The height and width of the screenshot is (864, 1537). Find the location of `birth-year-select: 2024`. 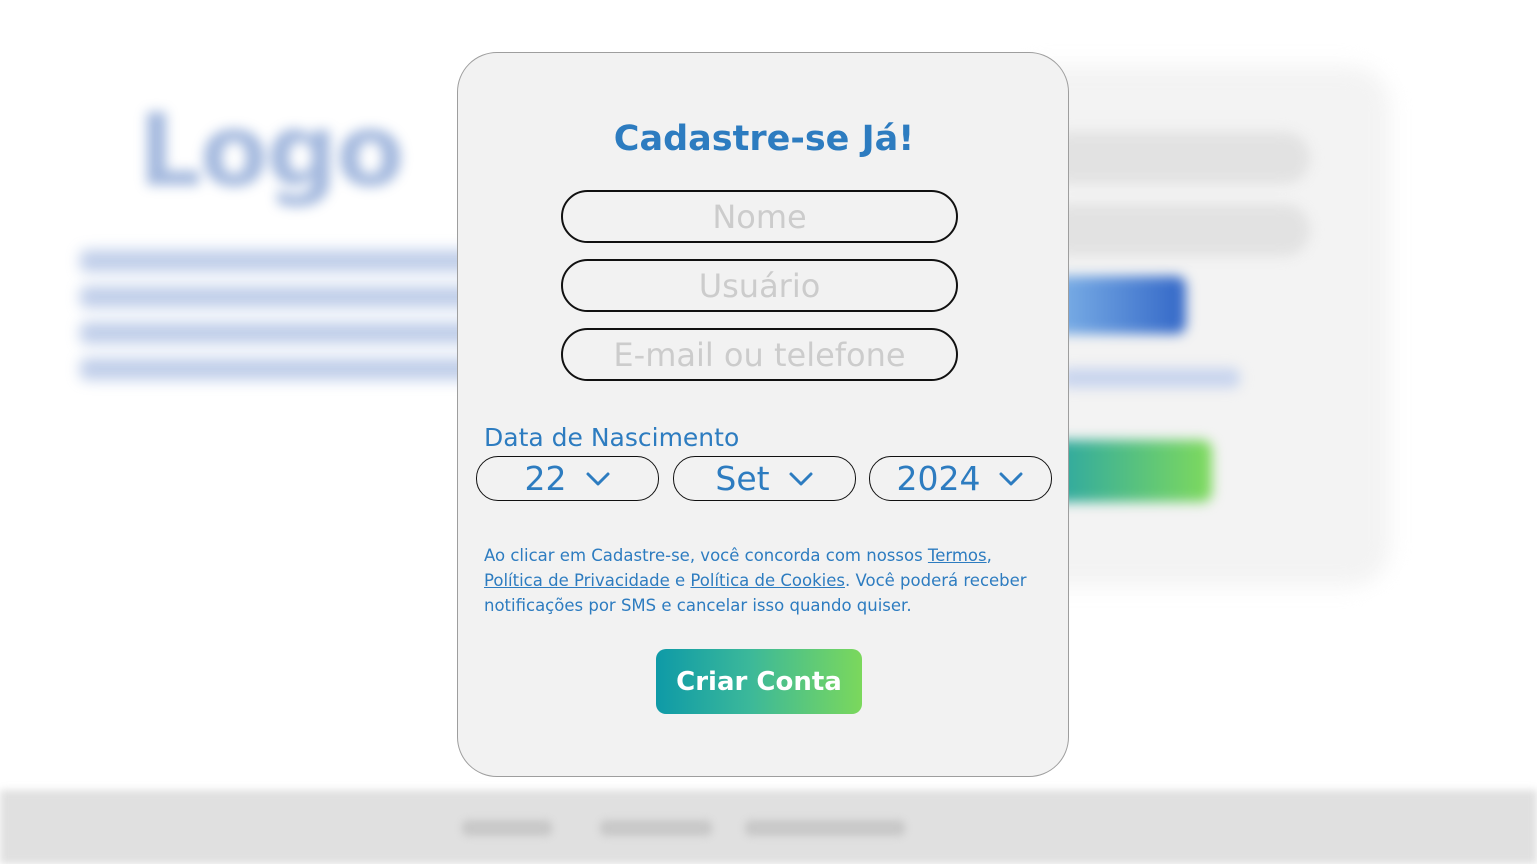

birth-year-select: 2024 is located at coordinates (960, 478).